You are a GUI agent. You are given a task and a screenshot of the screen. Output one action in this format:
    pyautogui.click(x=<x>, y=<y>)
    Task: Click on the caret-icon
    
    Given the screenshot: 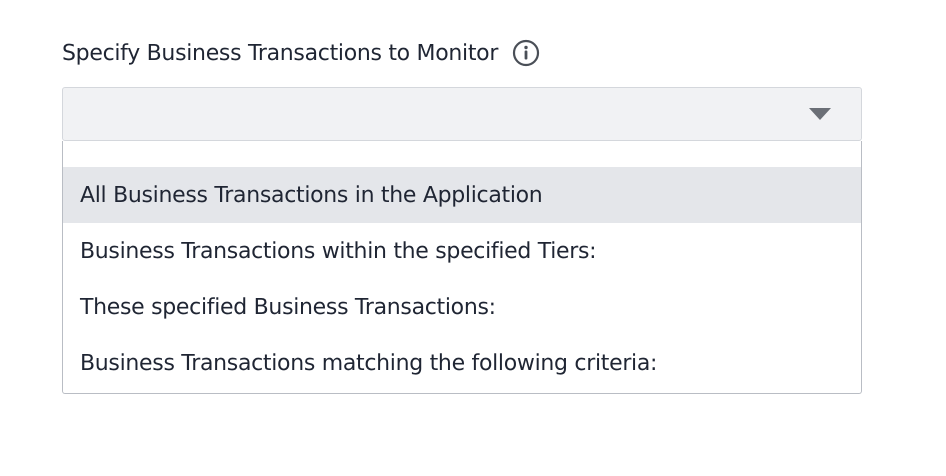 What is the action you would take?
    pyautogui.click(x=820, y=114)
    